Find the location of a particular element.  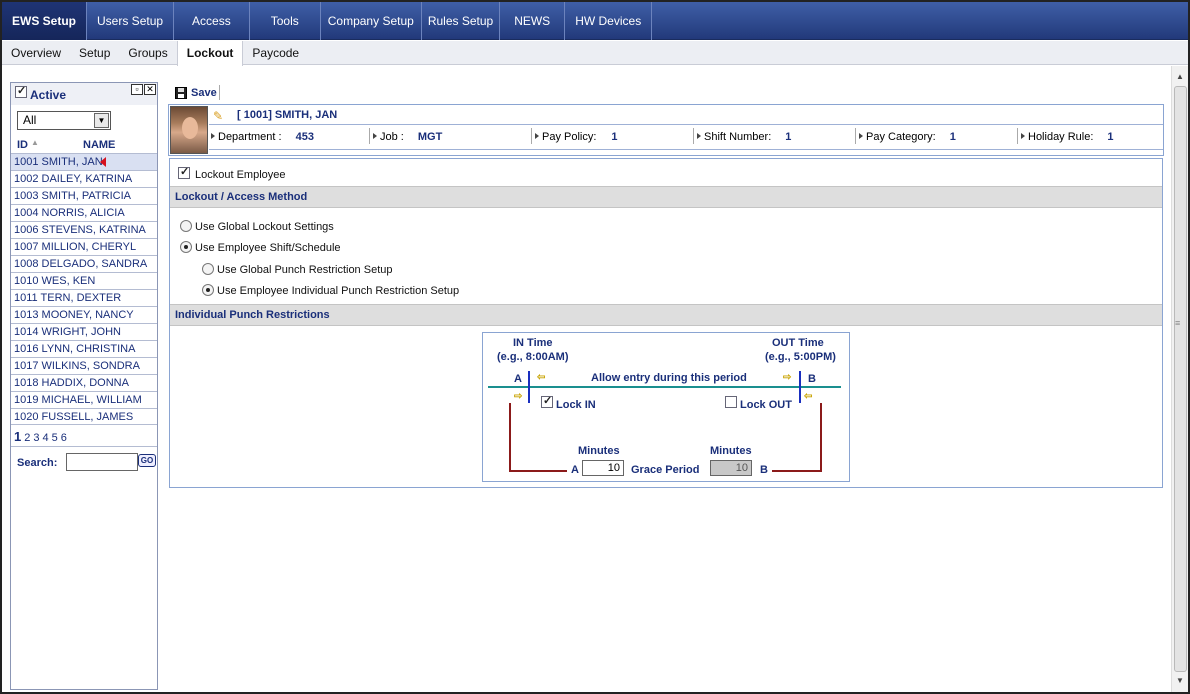

vertical-scrollbar: ▲ ≡ ▼ is located at coordinates (1179, 379).